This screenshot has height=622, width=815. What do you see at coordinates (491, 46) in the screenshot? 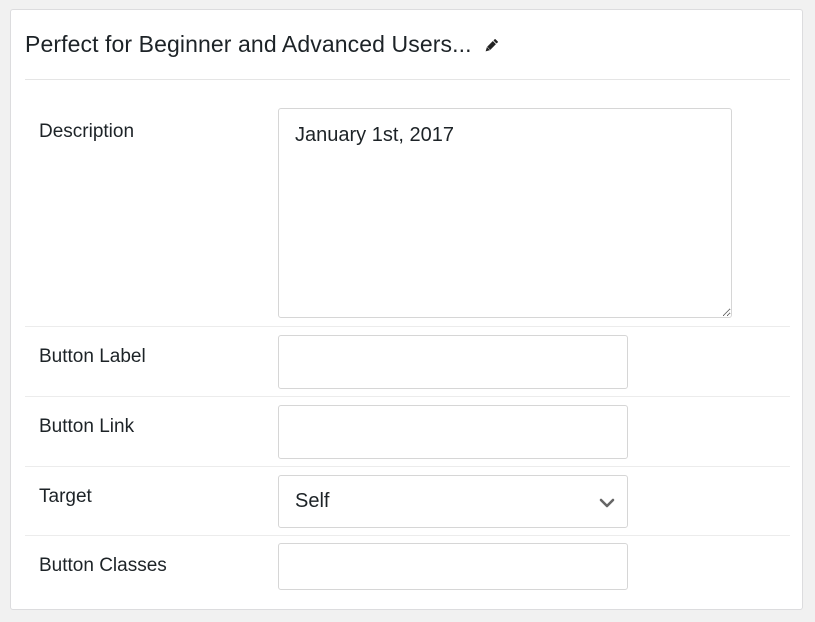
I see `pencil-icon` at bounding box center [491, 46].